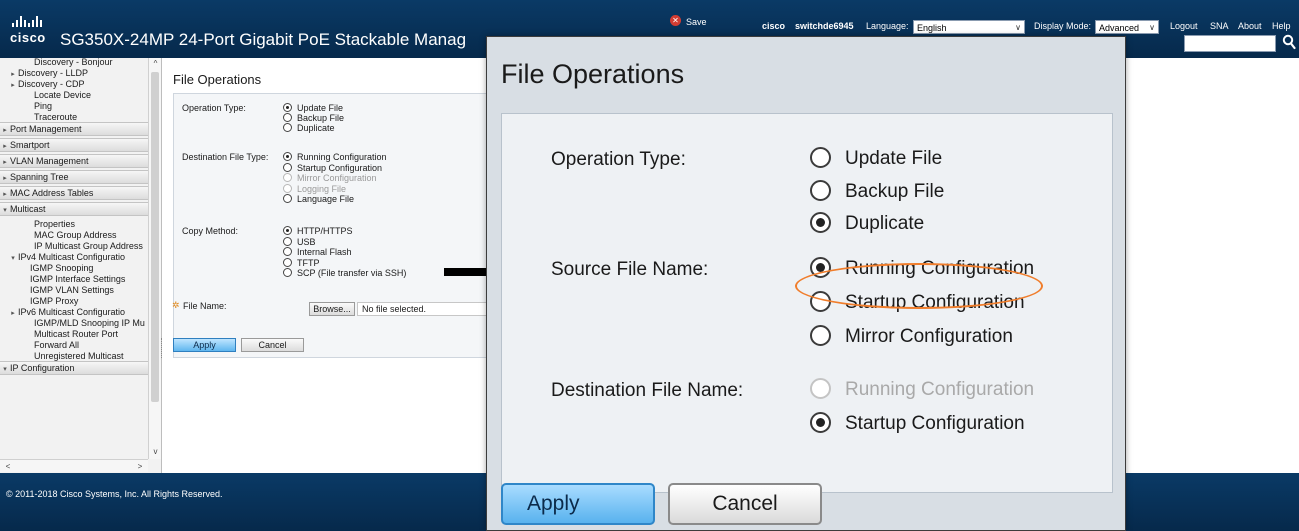 This screenshot has width=1299, height=531. What do you see at coordinates (210, 231) in the screenshot?
I see `copy-method-label: Copy Method:` at bounding box center [210, 231].